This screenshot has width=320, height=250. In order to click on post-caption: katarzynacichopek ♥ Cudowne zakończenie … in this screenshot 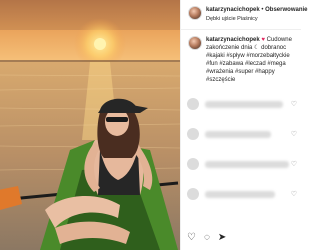, I will do `click(243, 60)`.